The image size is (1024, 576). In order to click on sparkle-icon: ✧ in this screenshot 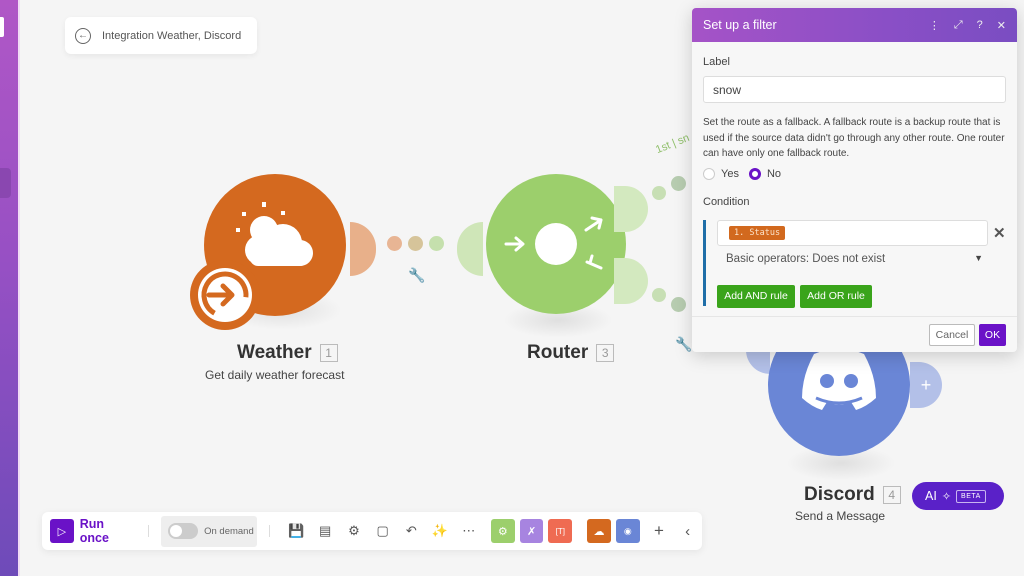, I will do `click(946, 496)`.